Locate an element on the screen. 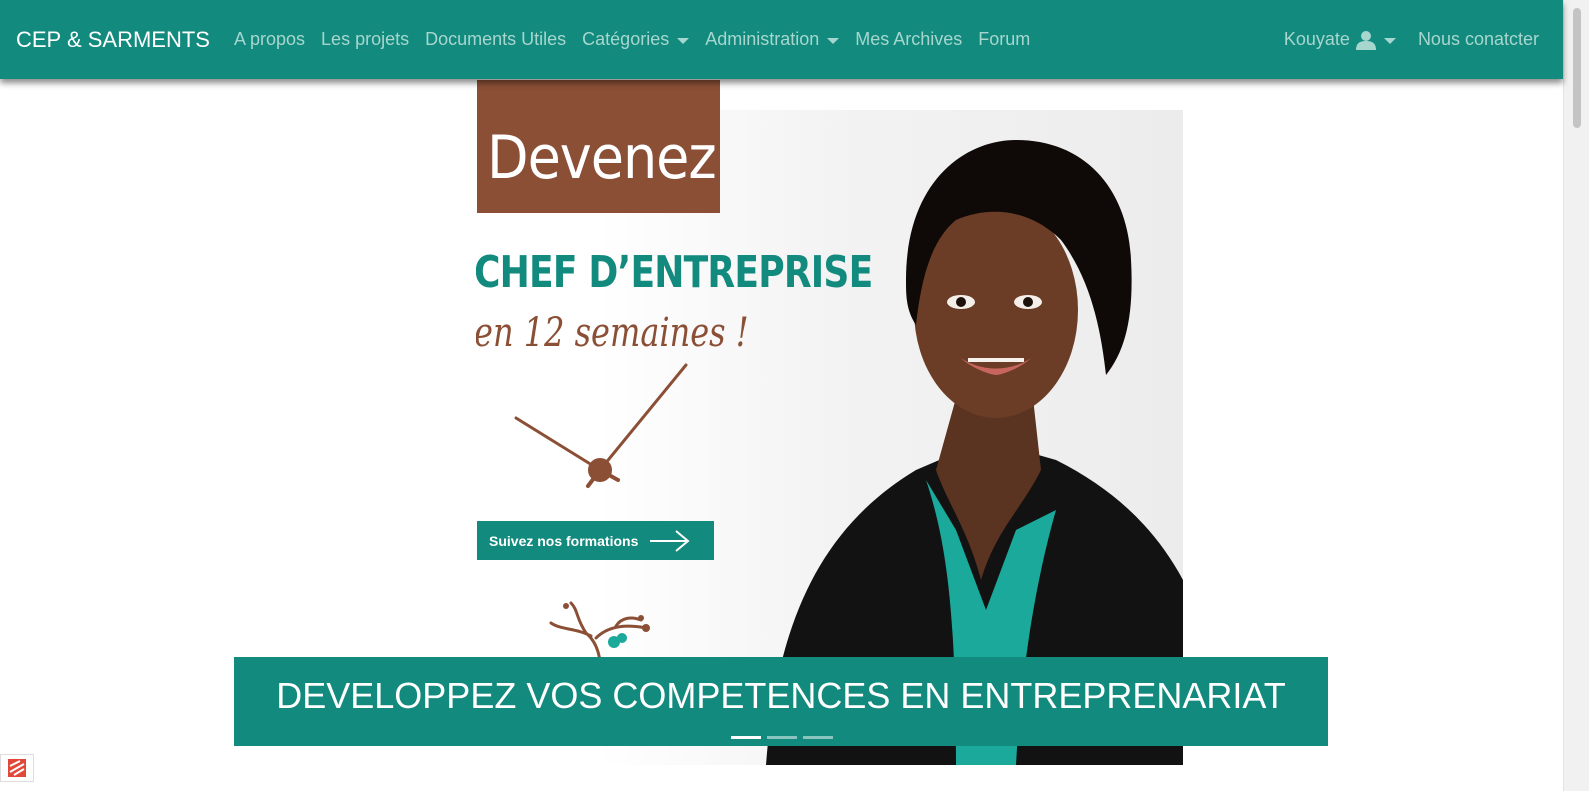 The width and height of the screenshot is (1589, 791). nav-link-label: Documents Utiles is located at coordinates (496, 39).